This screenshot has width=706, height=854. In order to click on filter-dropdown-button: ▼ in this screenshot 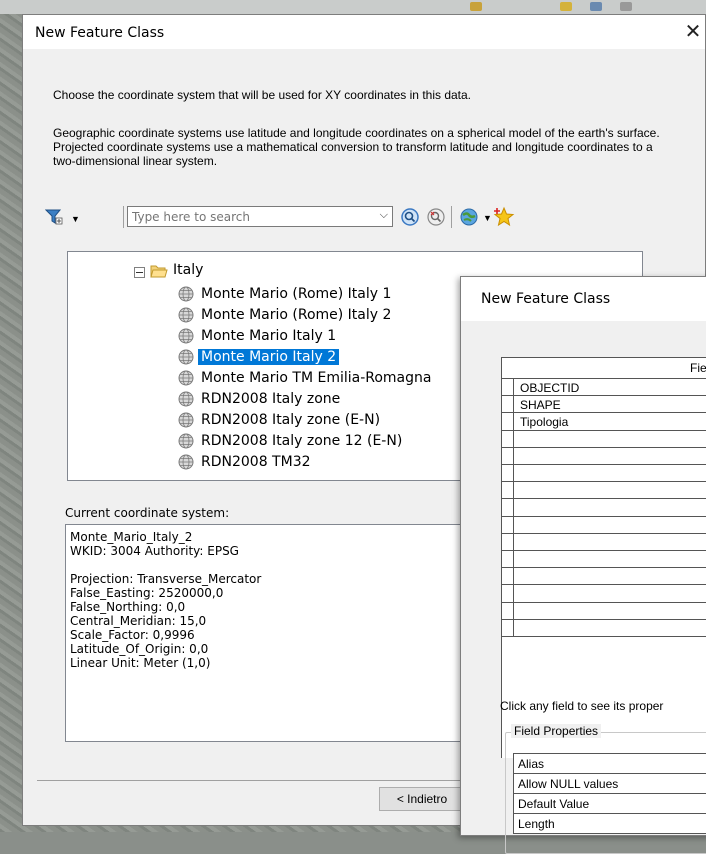, I will do `click(65, 217)`.